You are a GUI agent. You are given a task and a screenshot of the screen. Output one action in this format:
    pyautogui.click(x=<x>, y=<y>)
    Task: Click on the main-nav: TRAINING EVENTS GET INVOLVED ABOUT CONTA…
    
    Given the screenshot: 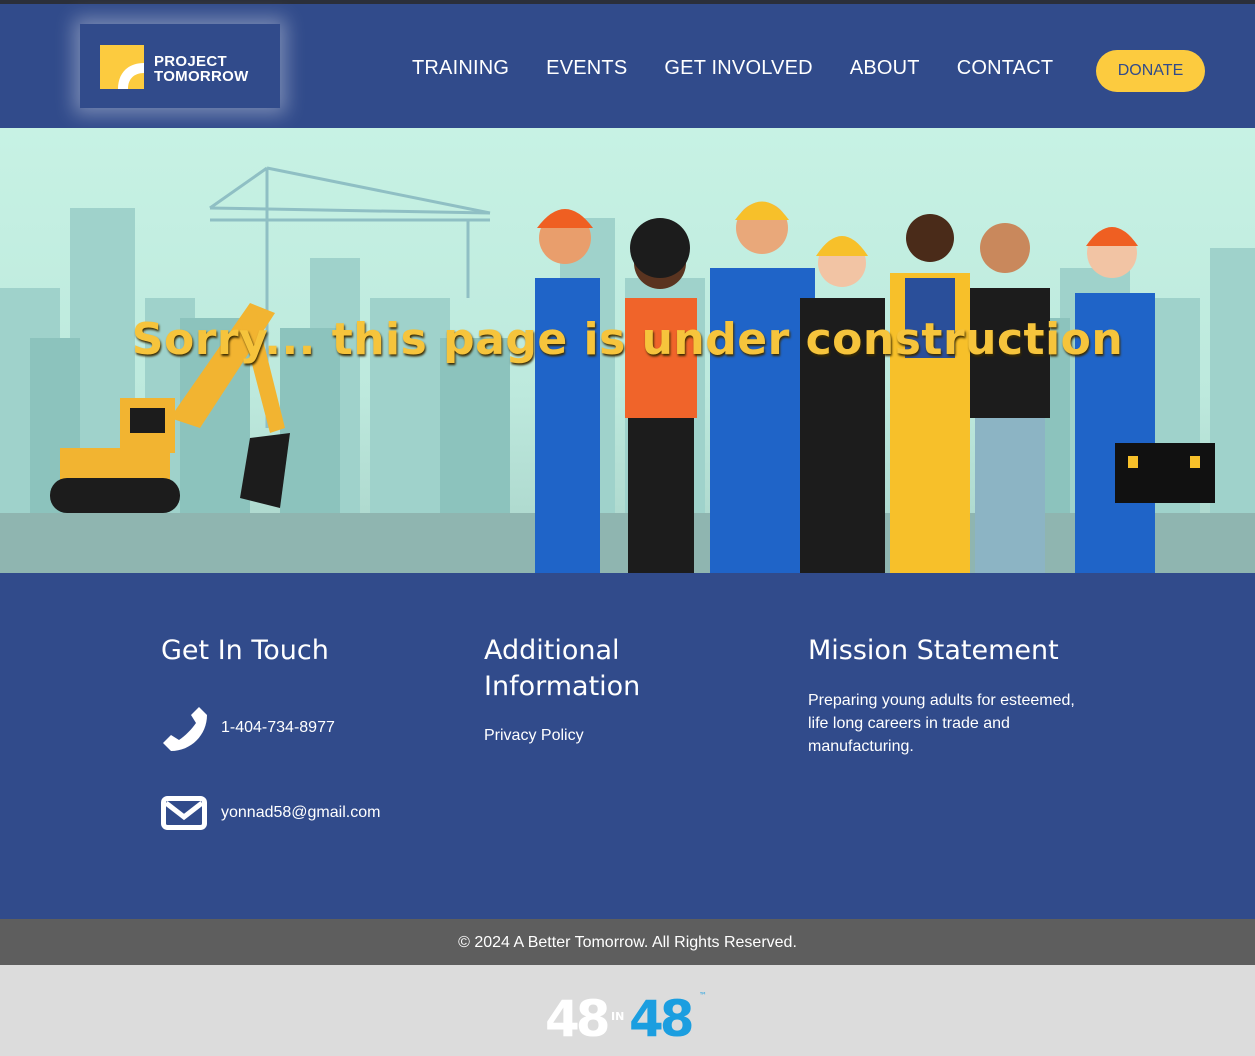 What is the action you would take?
    pyautogui.click(x=732, y=68)
    